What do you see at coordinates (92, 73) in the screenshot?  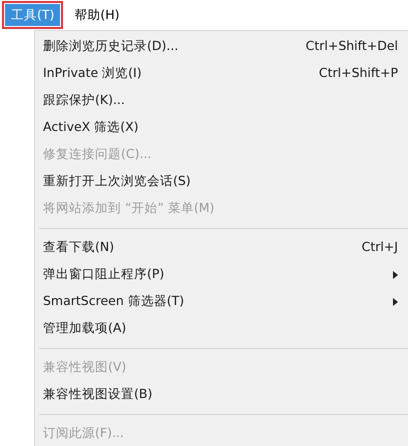 I see `menu-item-label: InPrivate 浏览(I)` at bounding box center [92, 73].